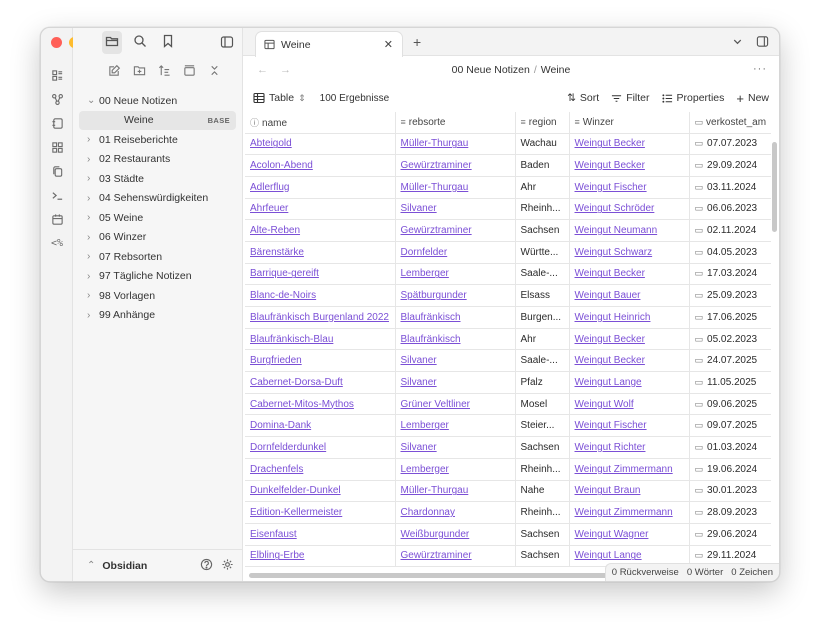  I want to click on tree-folder-item: ⌄ 00 Neue Notizen, so click(157, 101).